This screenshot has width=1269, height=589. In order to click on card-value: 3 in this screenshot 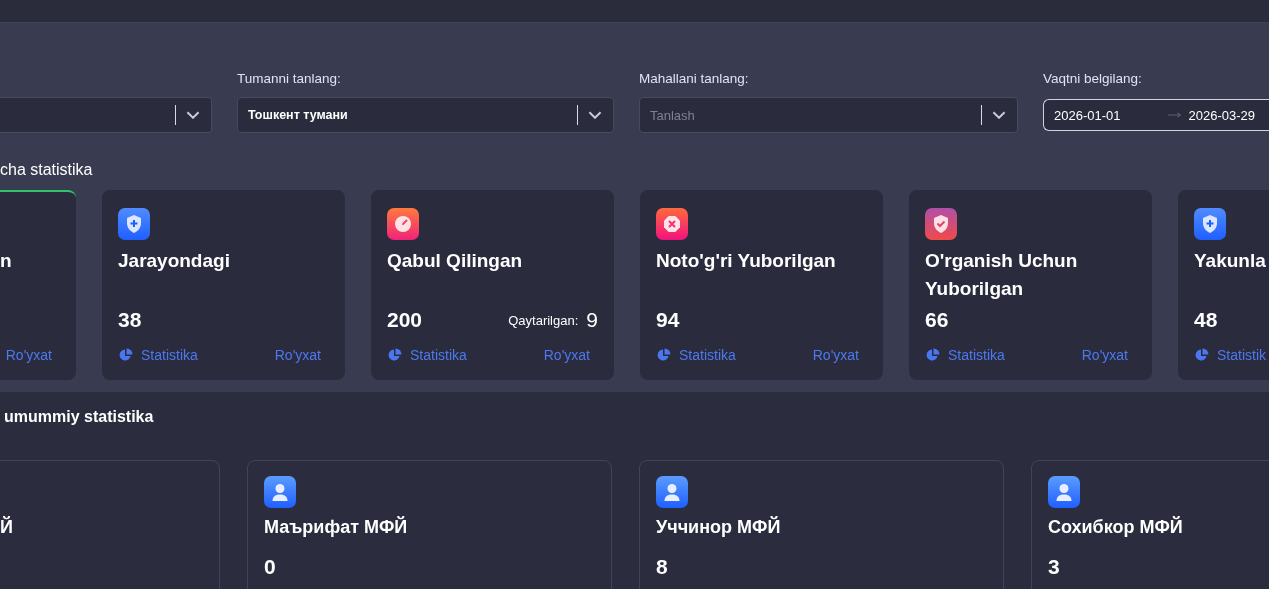, I will do `click(1054, 566)`.